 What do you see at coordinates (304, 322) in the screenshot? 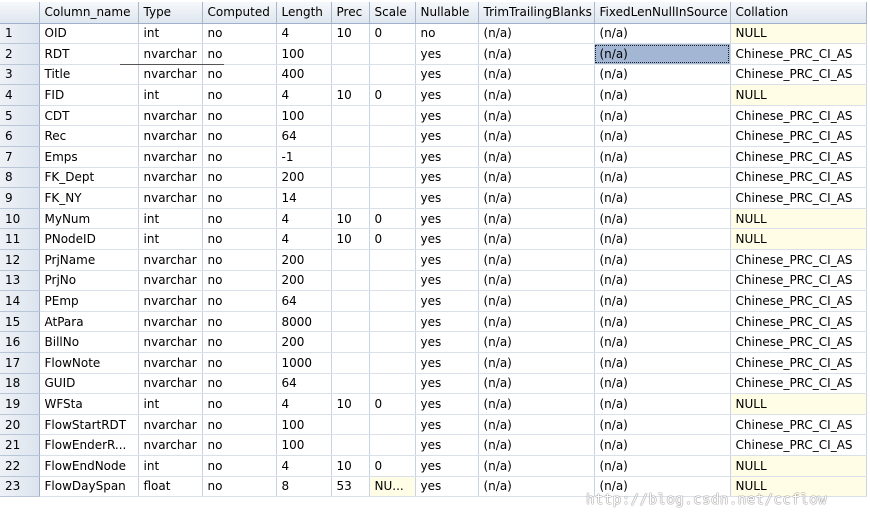
I see `cell-length: 8000` at bounding box center [304, 322].